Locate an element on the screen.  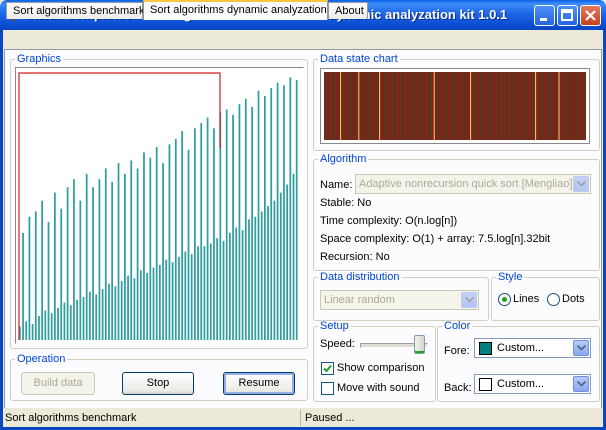
maximize-button is located at coordinates (567, 15).